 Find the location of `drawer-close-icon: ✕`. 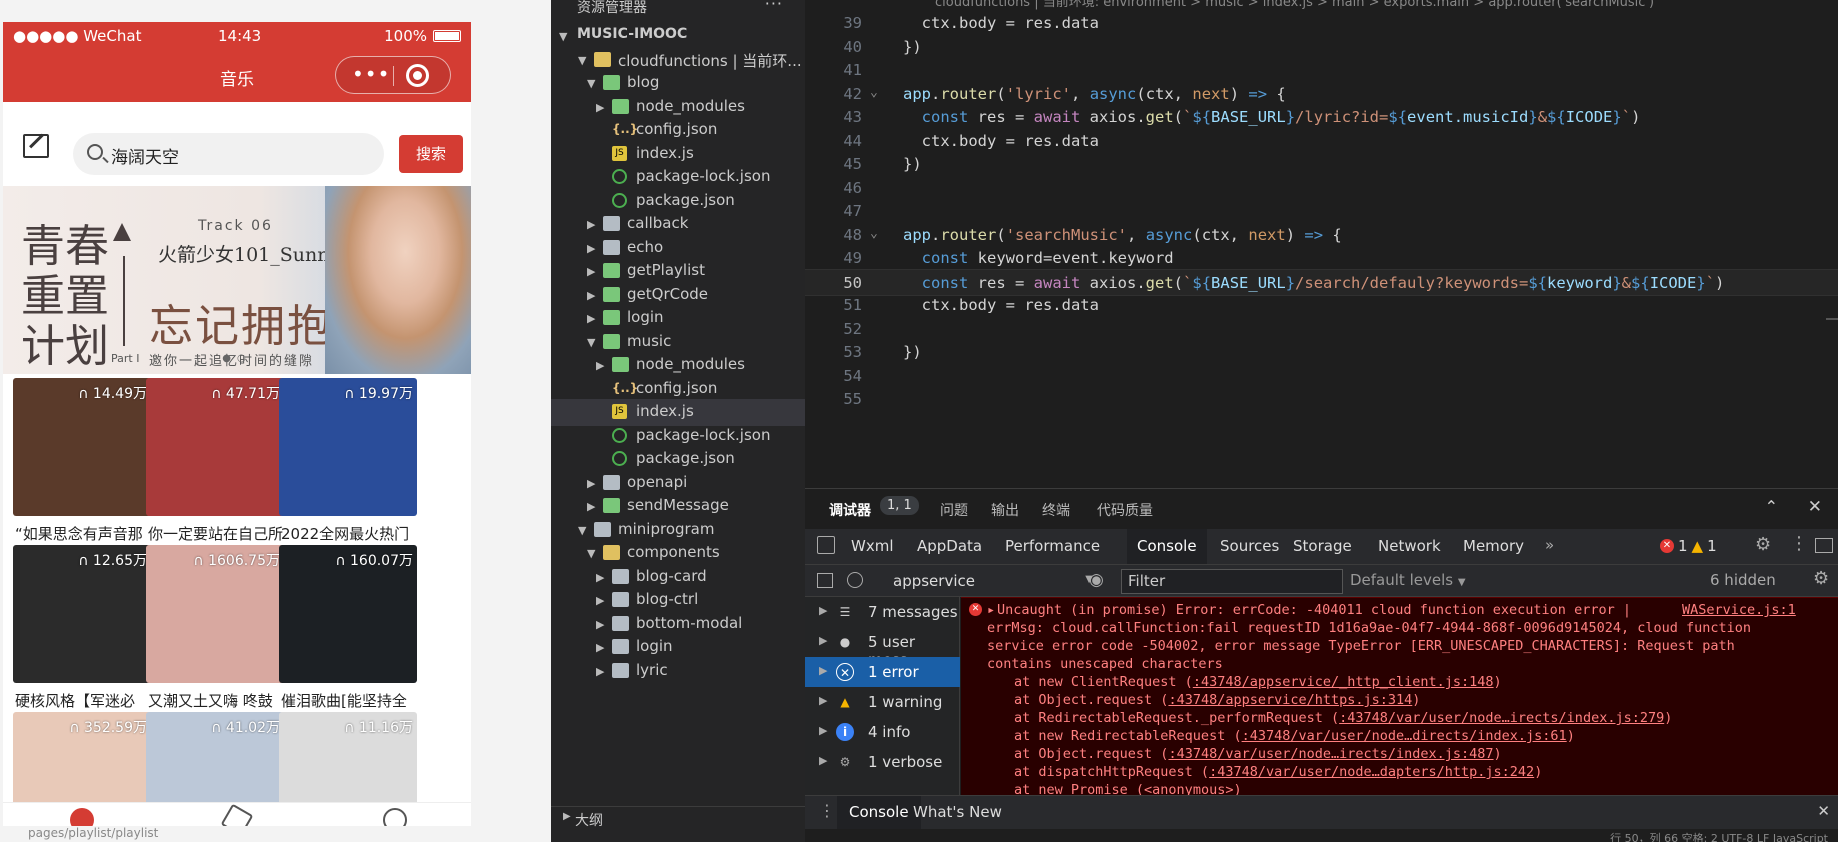

drawer-close-icon: ✕ is located at coordinates (1823, 811).